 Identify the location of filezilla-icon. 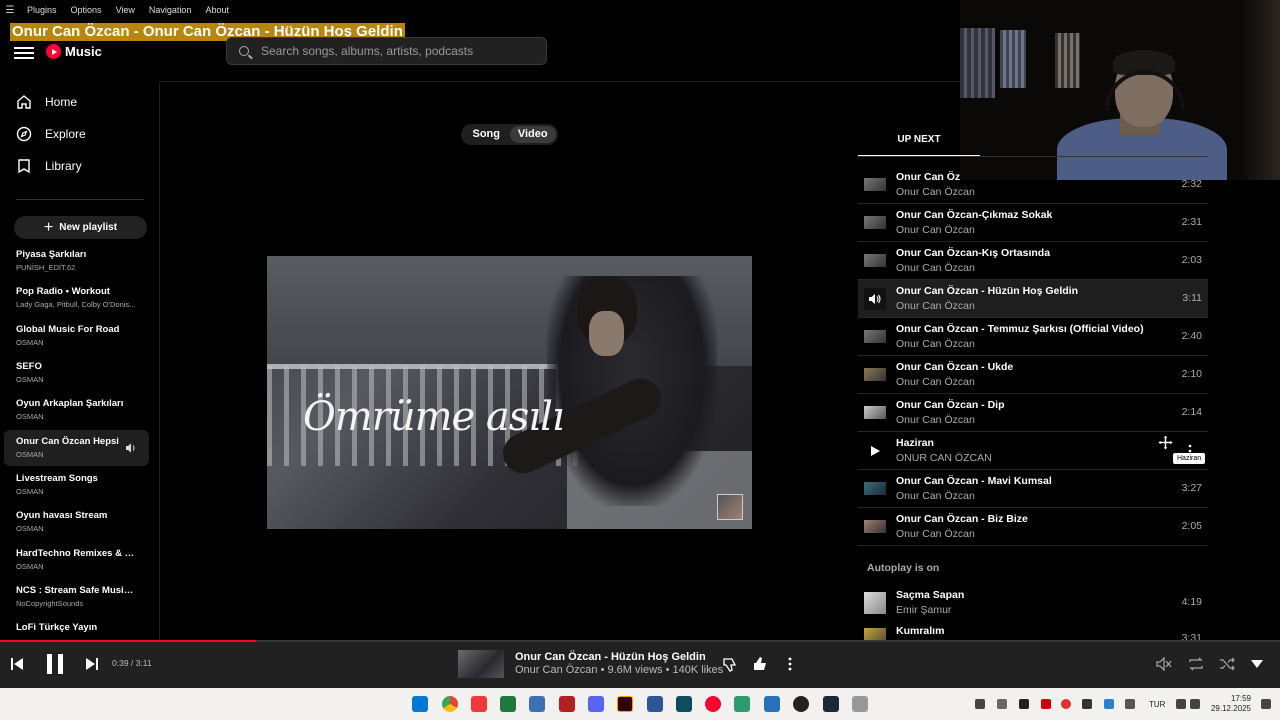
(567, 704).